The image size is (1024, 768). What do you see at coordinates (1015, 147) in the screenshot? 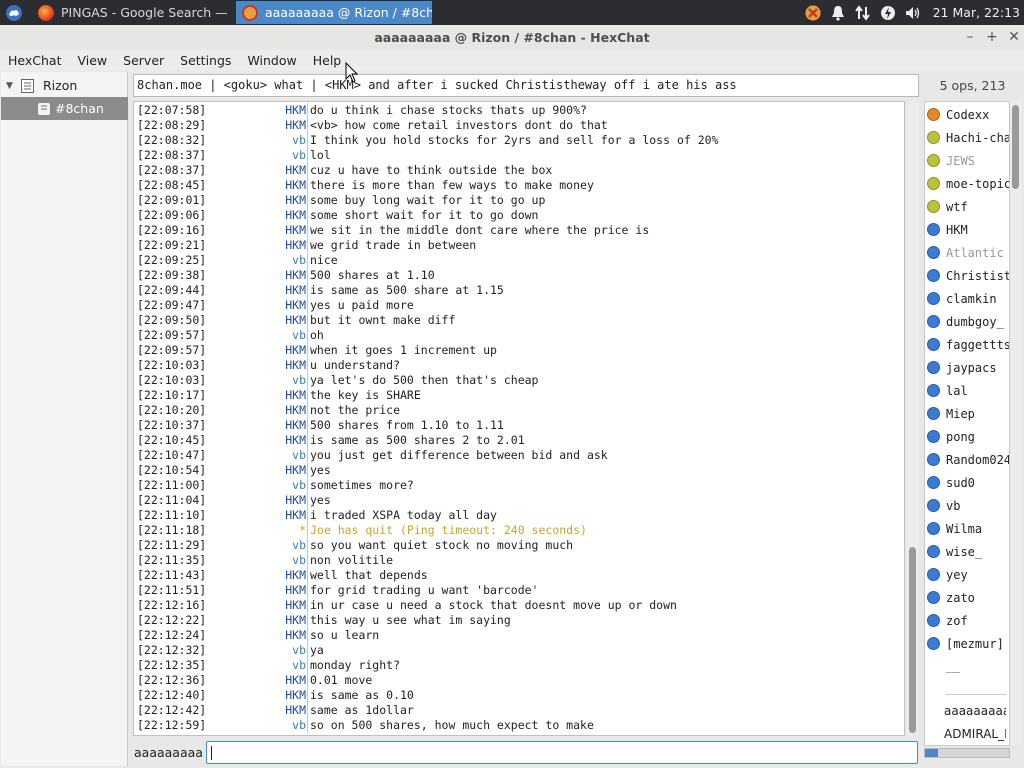
I see `user-list-scrollbar-thumb` at bounding box center [1015, 147].